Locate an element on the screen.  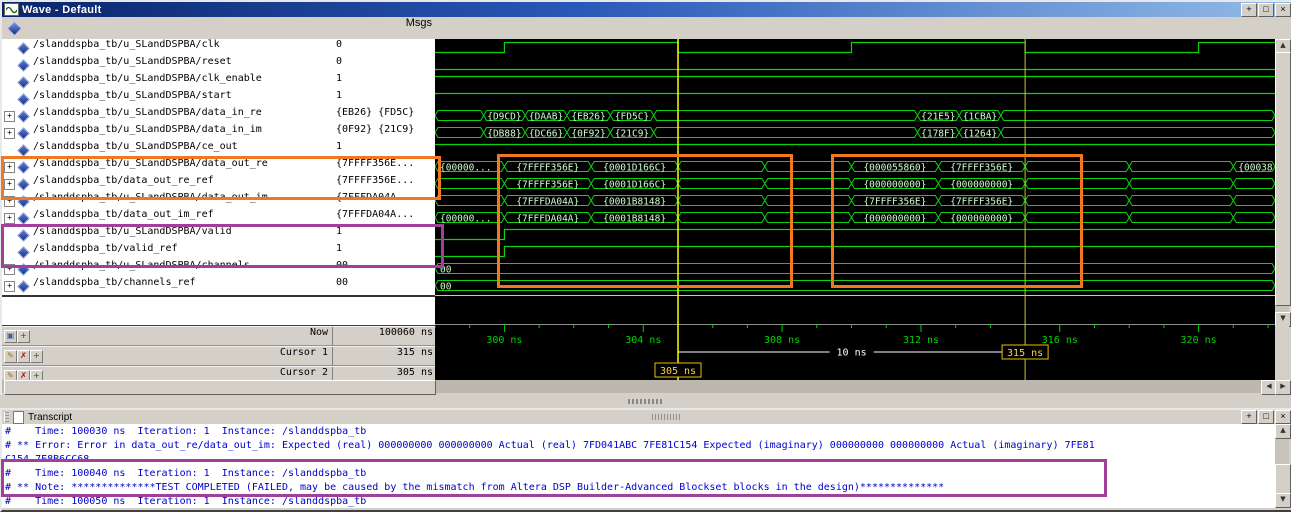
signal-row: /slanddspba_tb/u_SLandDSPBA/reset is located at coordinates (167, 64).